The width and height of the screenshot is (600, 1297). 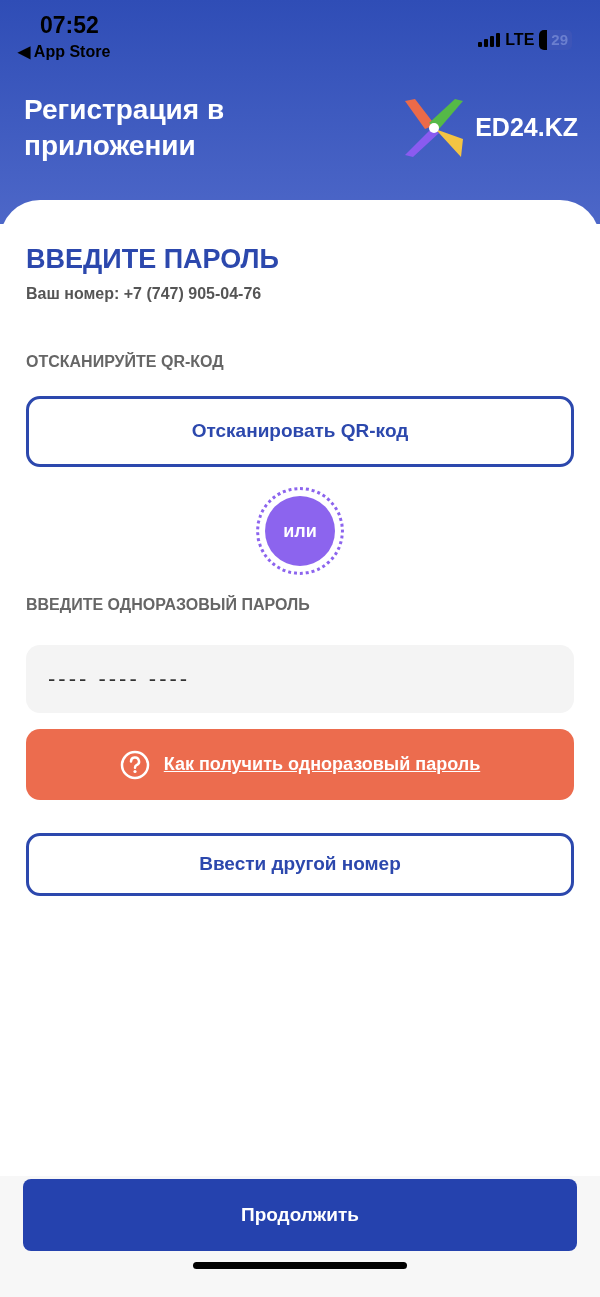 What do you see at coordinates (153, 259) in the screenshot?
I see `form-title: ВВЕДИТЕ ПАРОЛЬ` at bounding box center [153, 259].